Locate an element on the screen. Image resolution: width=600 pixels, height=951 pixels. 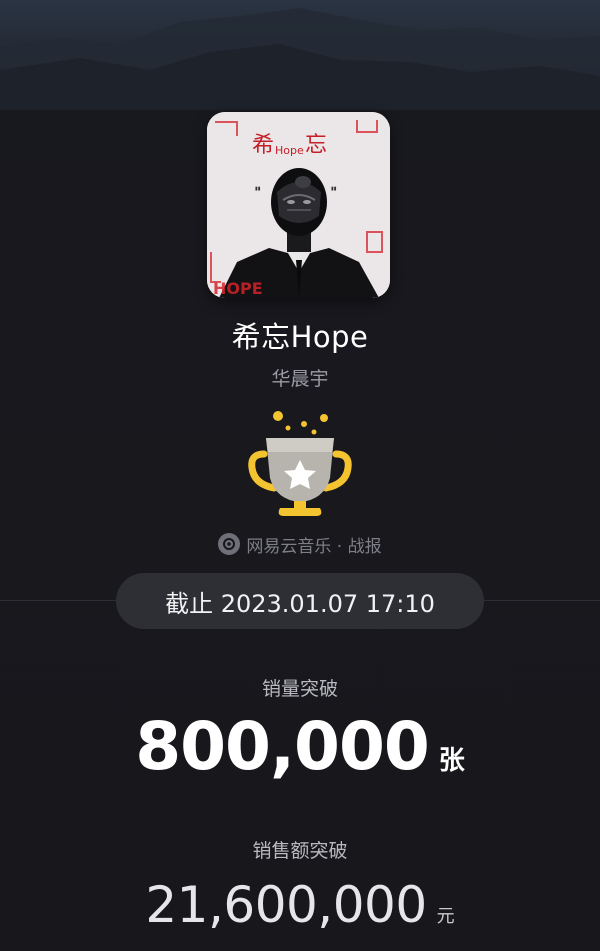
netease-music-logo-icon is located at coordinates (229, 544).